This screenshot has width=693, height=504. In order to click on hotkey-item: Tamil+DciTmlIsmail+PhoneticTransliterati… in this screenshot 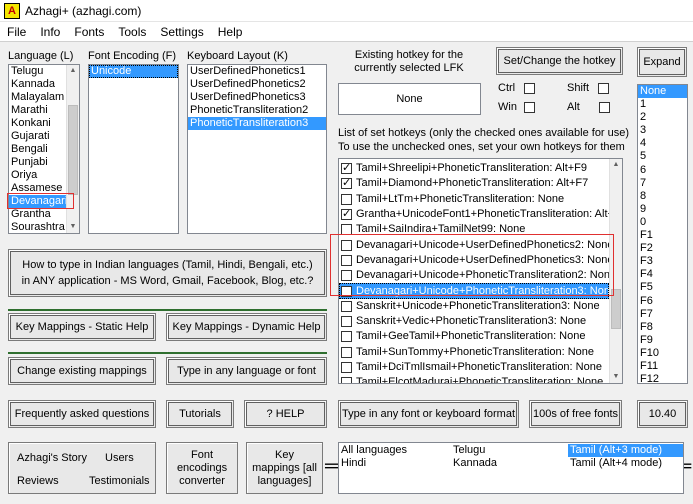, I will do `click(474, 367)`.